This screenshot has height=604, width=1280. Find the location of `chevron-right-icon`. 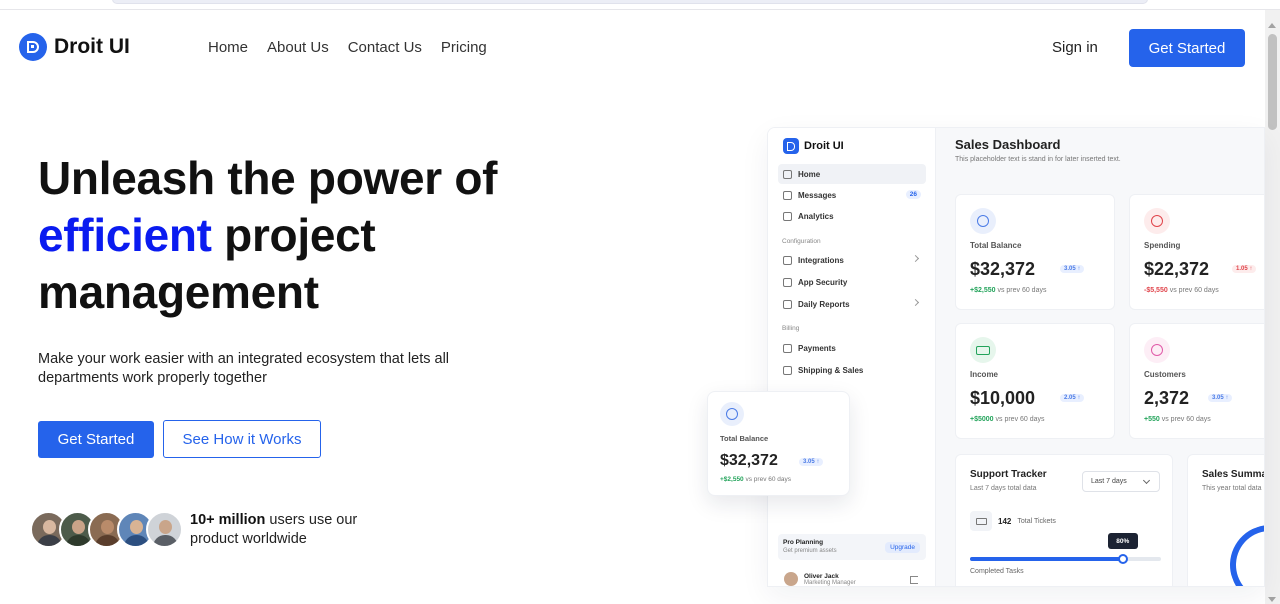

chevron-right-icon is located at coordinates (915, 302).